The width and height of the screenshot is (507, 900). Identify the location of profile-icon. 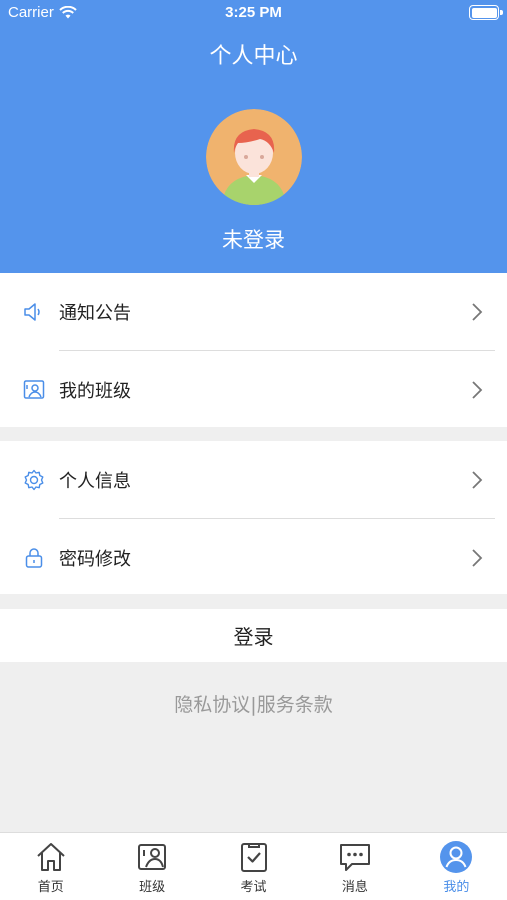
(456, 857).